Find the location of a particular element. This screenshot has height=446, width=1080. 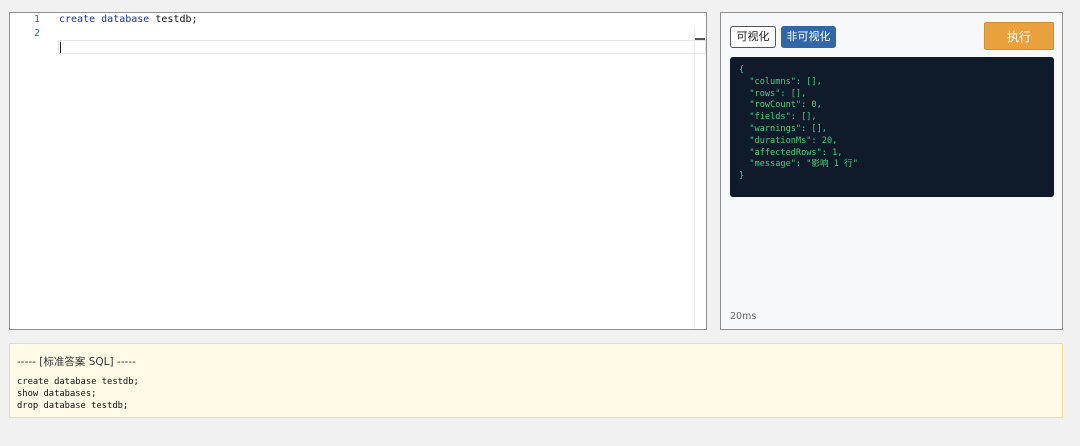

answer-sql-line: show databases; is located at coordinates (57, 394).